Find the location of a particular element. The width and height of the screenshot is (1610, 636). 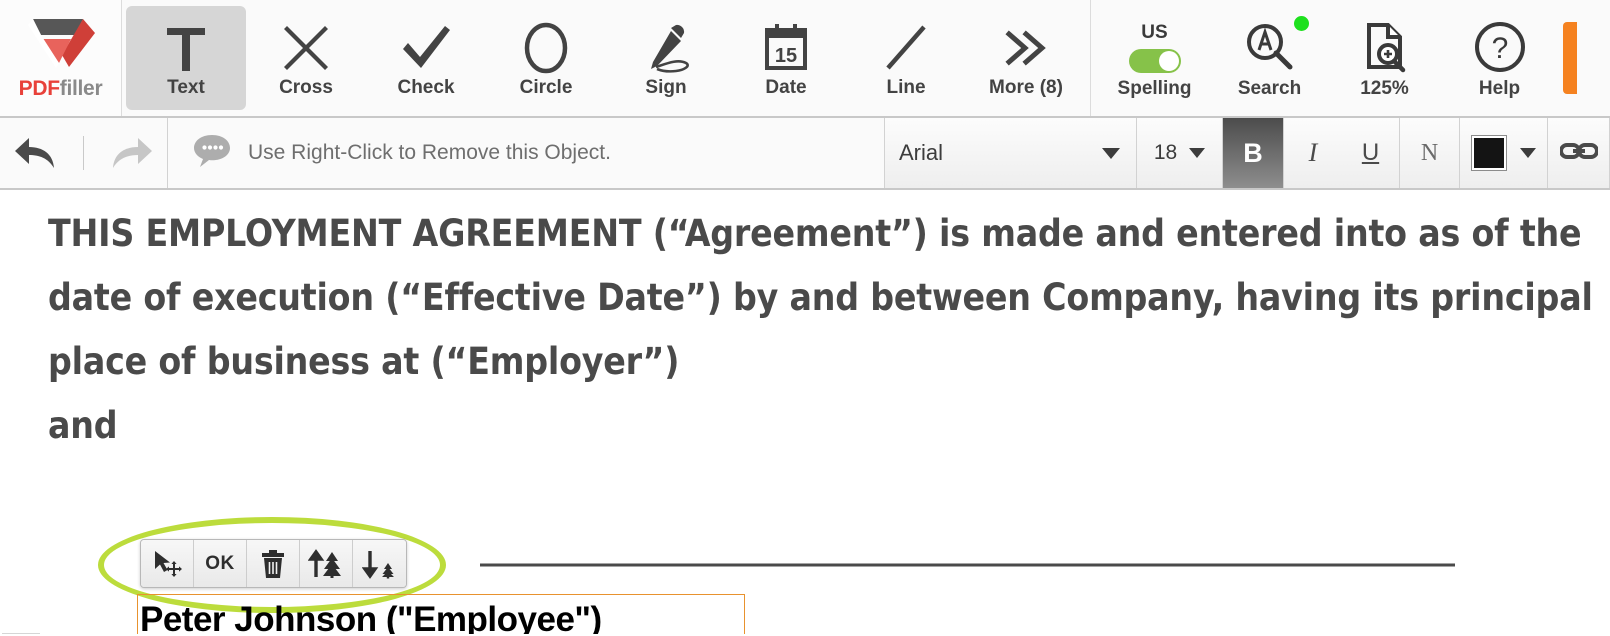

italic-label: I is located at coordinates (1313, 152).